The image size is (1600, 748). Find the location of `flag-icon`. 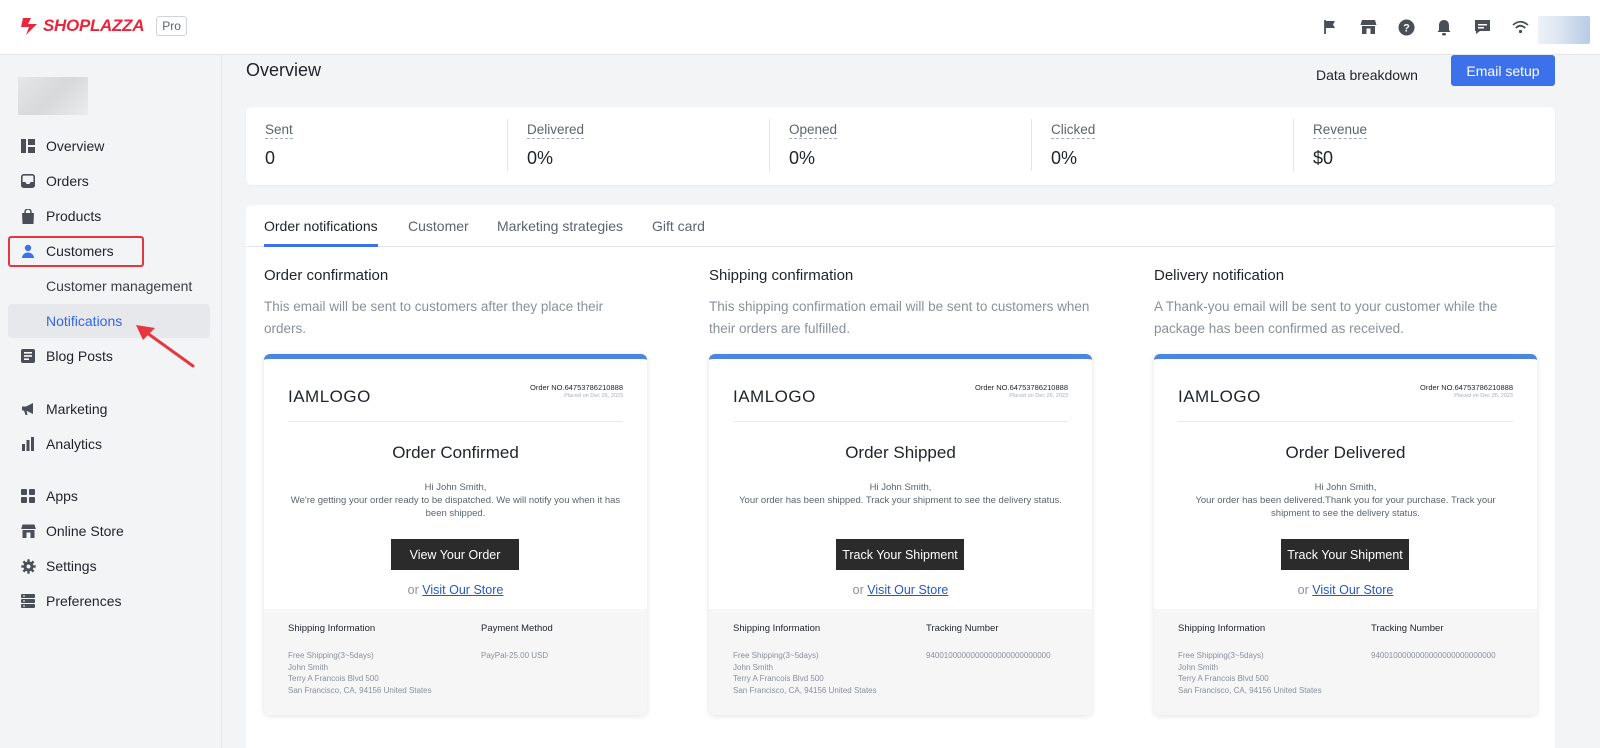

flag-icon is located at coordinates (1330, 27).